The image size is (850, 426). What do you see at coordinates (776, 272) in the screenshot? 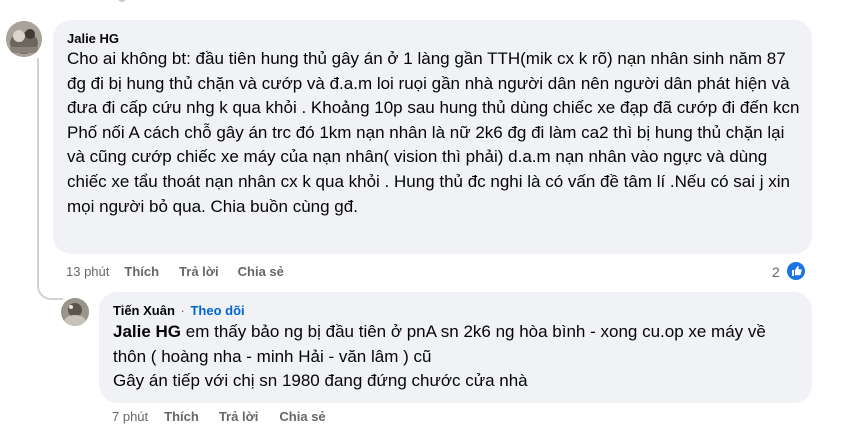
I see `reaction-count: 2` at bounding box center [776, 272].